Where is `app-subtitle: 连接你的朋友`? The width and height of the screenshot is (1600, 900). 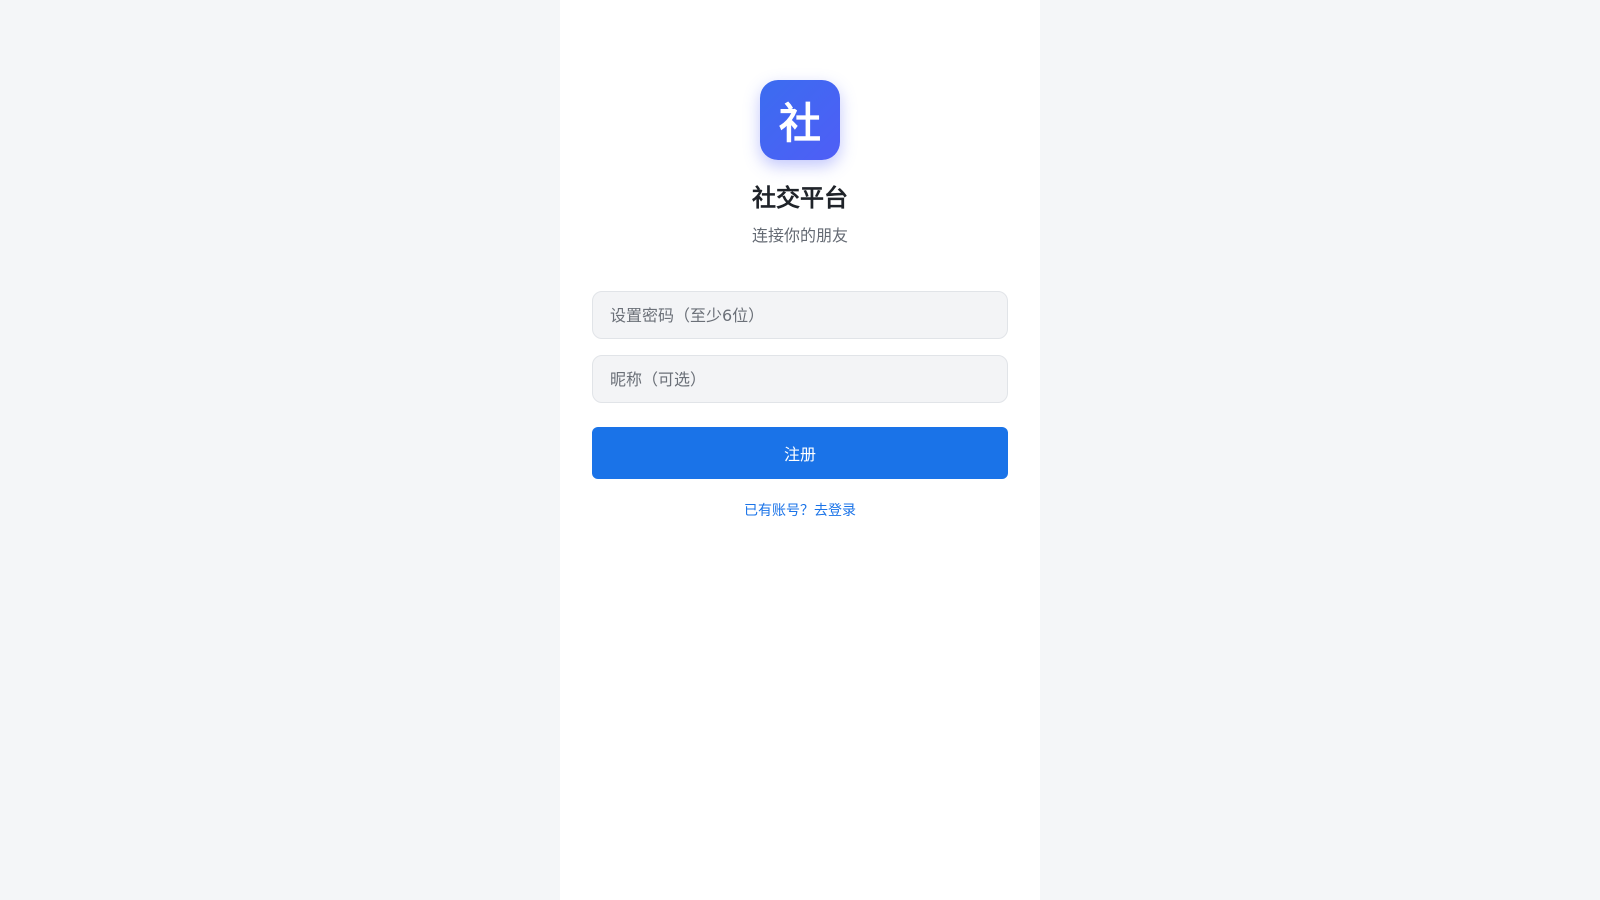 app-subtitle: 连接你的朋友 is located at coordinates (799, 235).